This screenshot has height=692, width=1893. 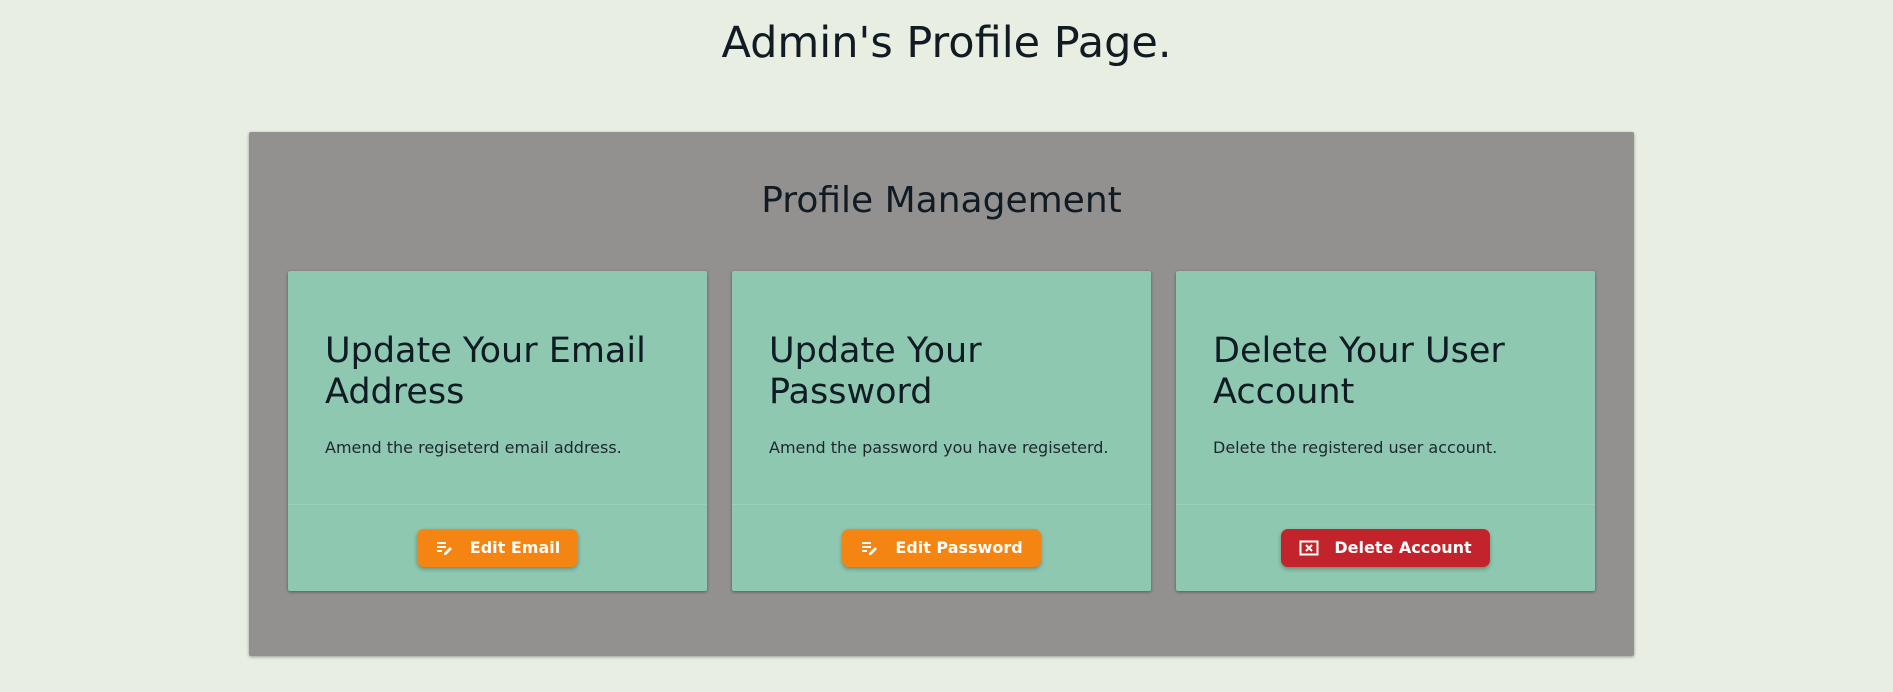 What do you see at coordinates (473, 447) in the screenshot?
I see `card-text: Amend the regiseterd email address.` at bounding box center [473, 447].